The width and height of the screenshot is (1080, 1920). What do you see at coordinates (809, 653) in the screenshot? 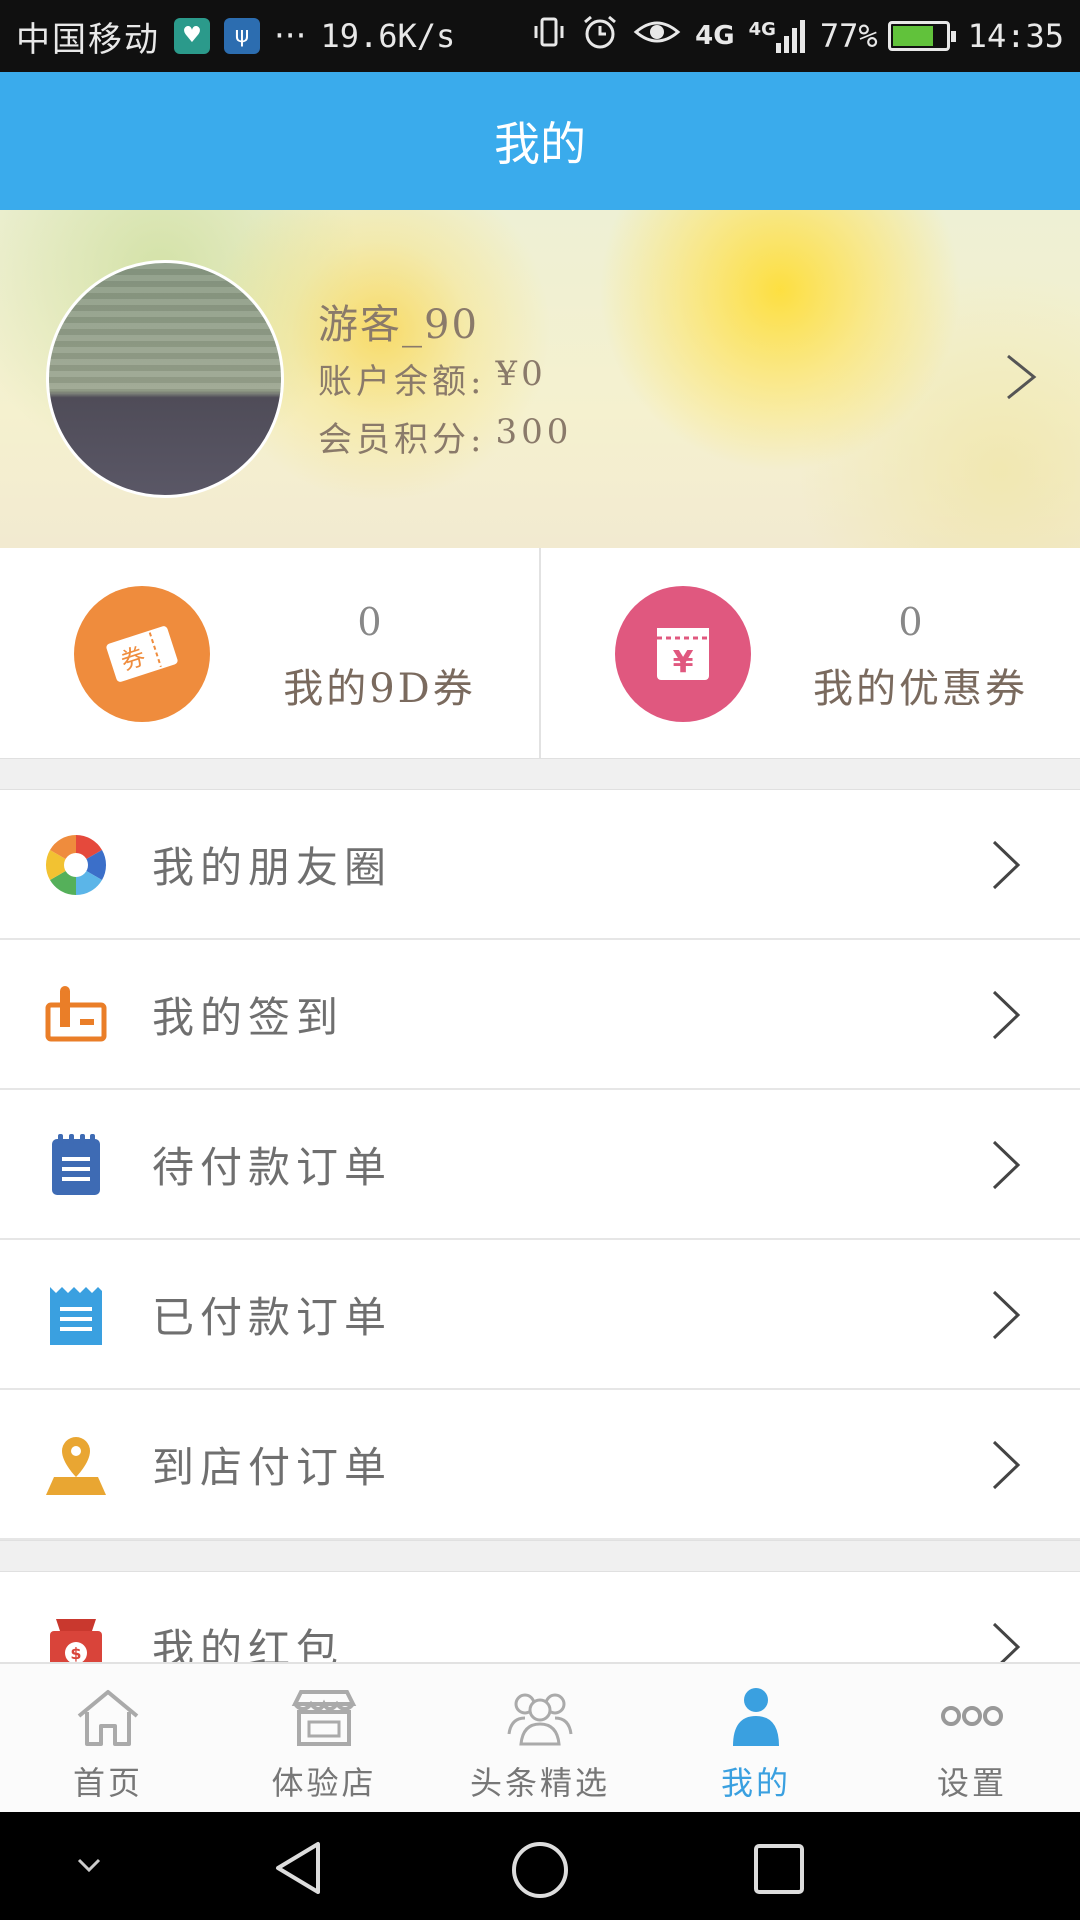
I see `coupon-discount: ¥ 0 我的优惠券` at bounding box center [809, 653].